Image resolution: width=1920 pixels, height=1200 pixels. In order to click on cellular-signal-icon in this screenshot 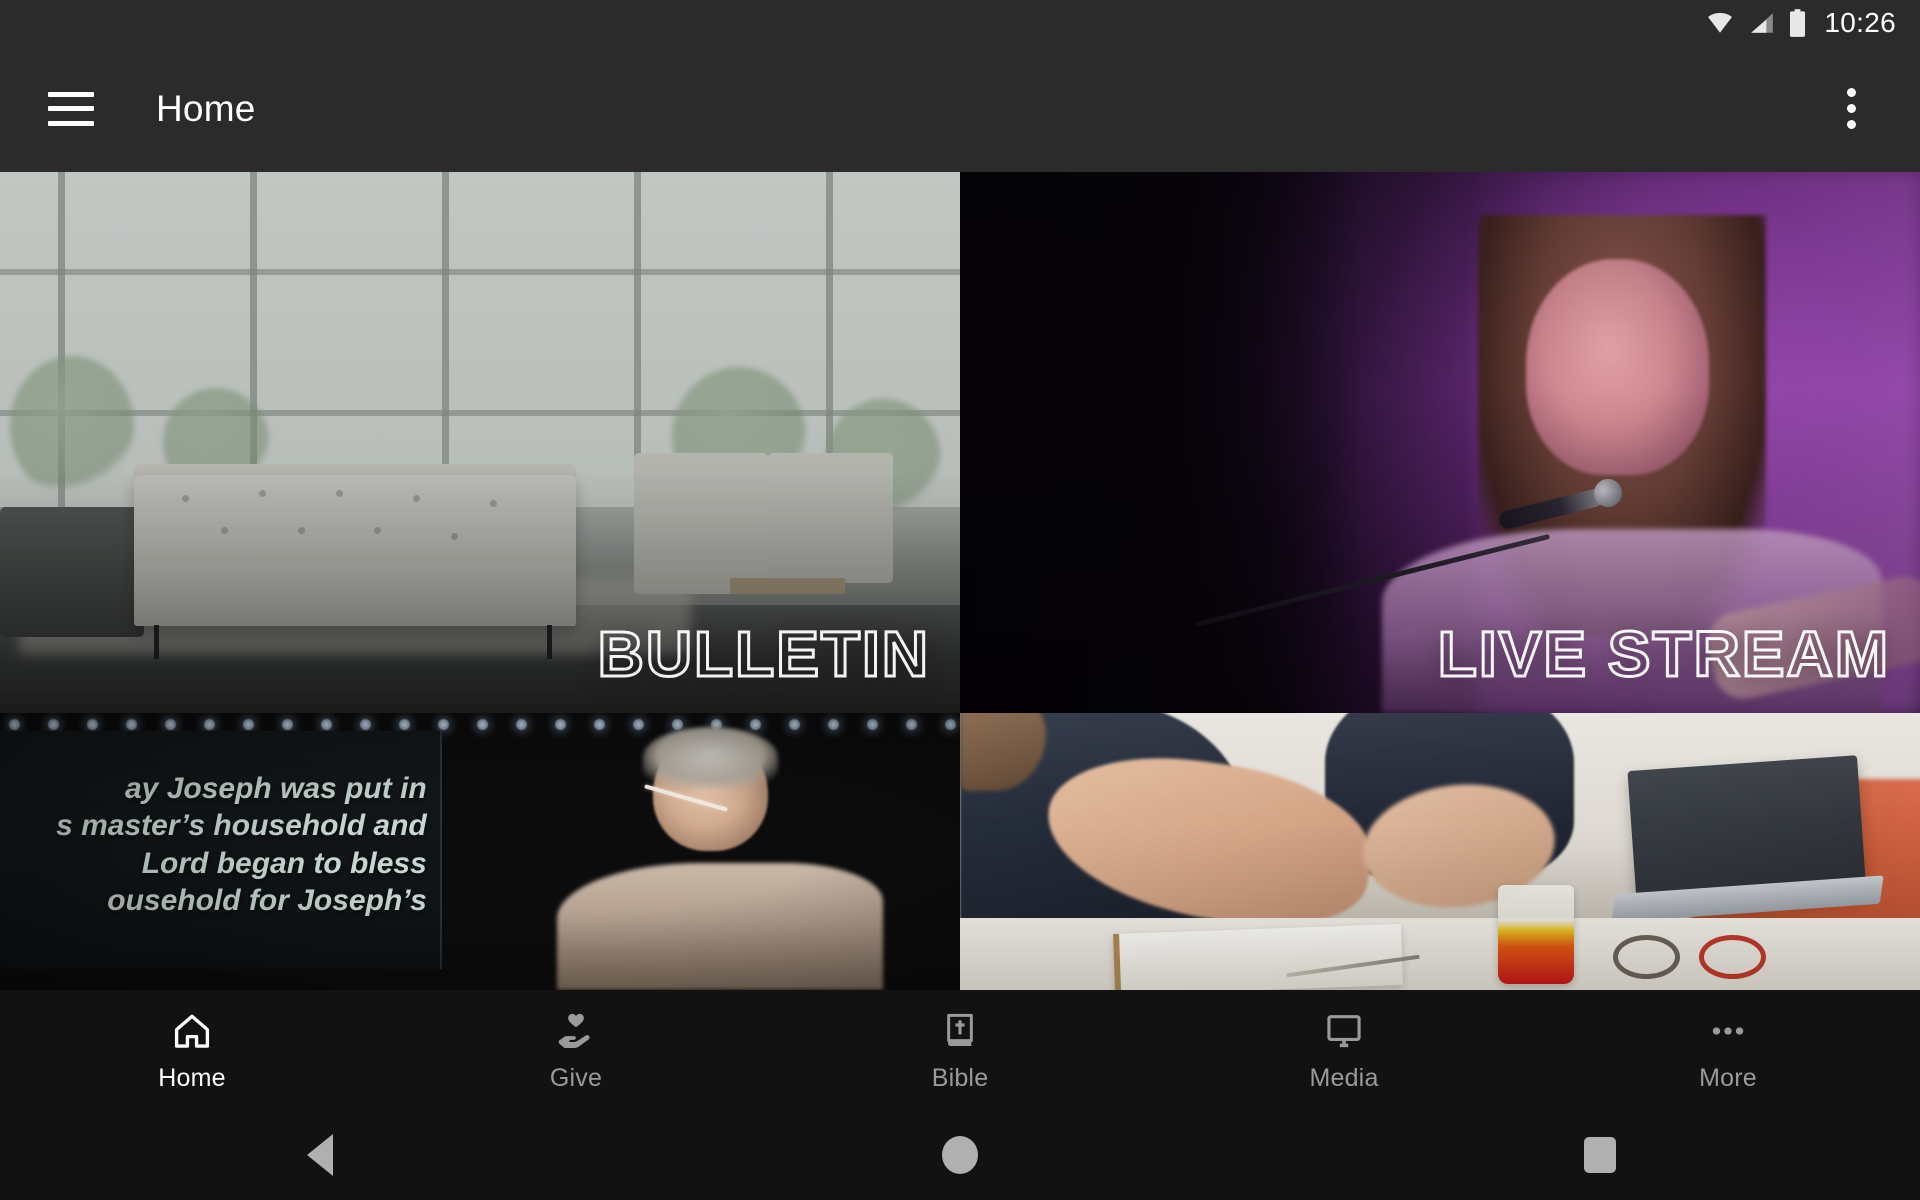, I will do `click(1762, 22)`.